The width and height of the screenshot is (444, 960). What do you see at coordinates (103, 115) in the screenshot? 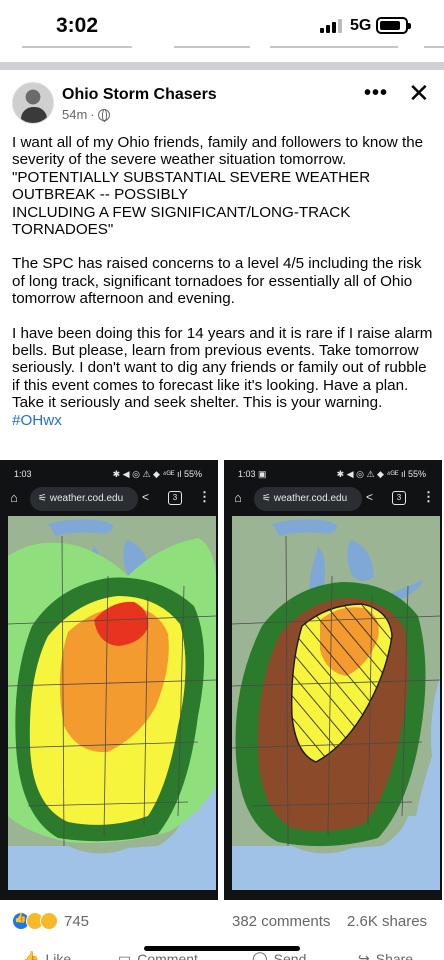
I see `globe-icon` at bounding box center [103, 115].